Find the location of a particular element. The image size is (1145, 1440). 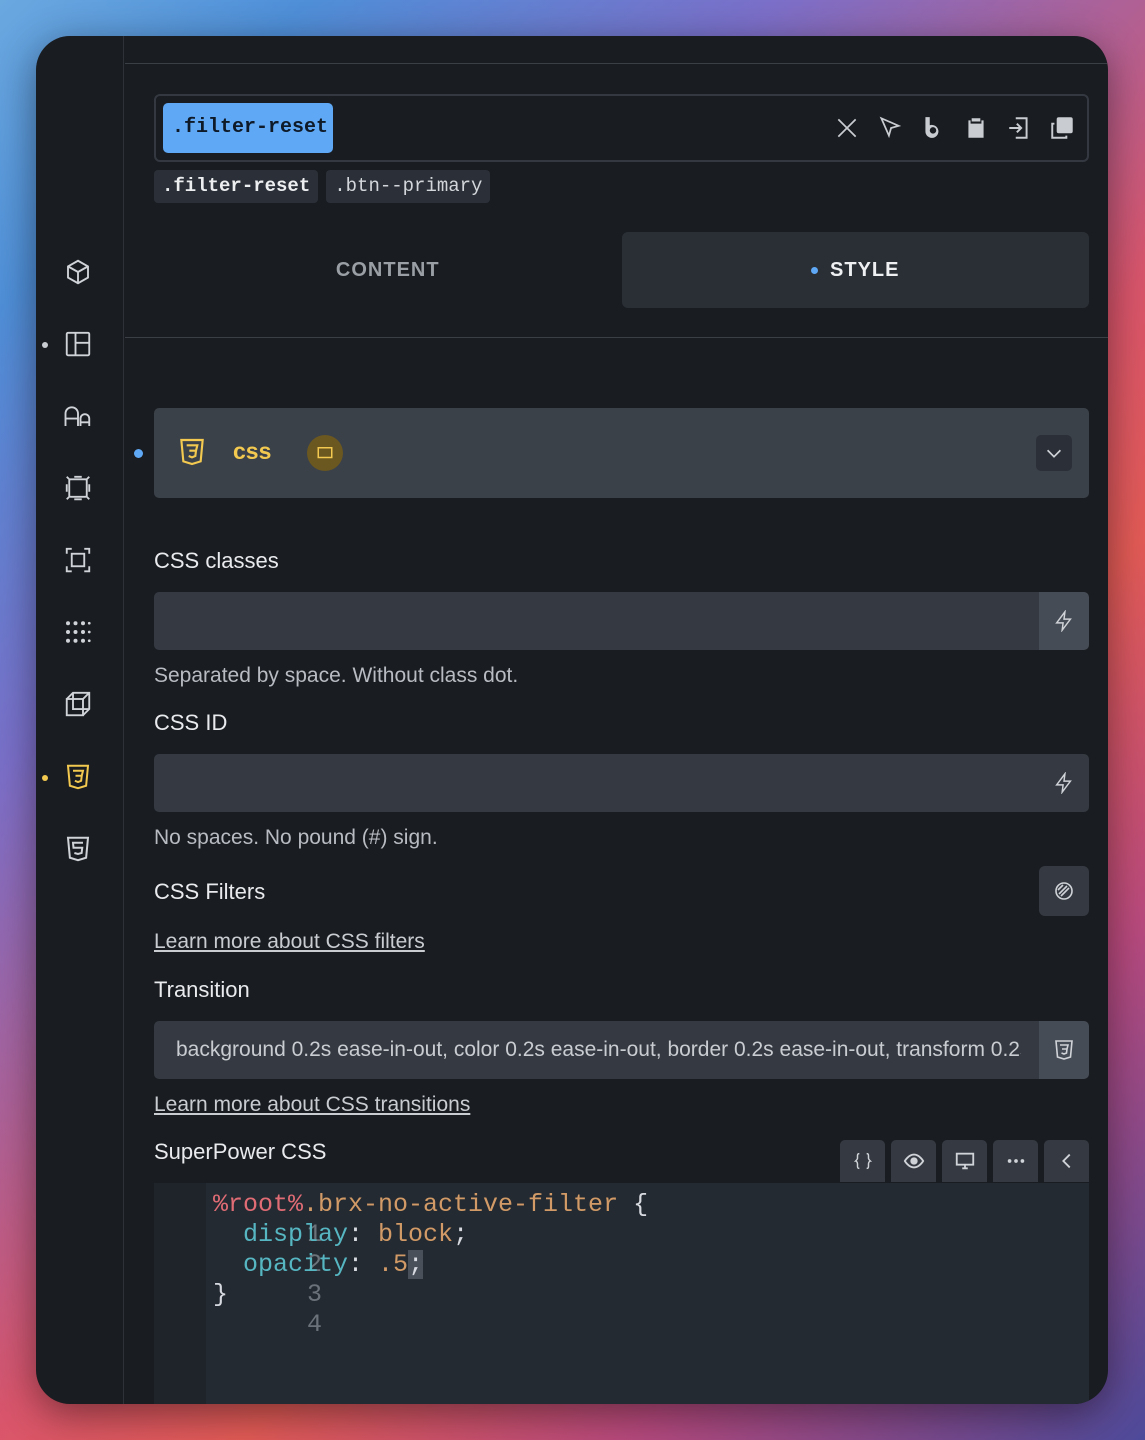

brace-token: } is located at coordinates (221, 1294).